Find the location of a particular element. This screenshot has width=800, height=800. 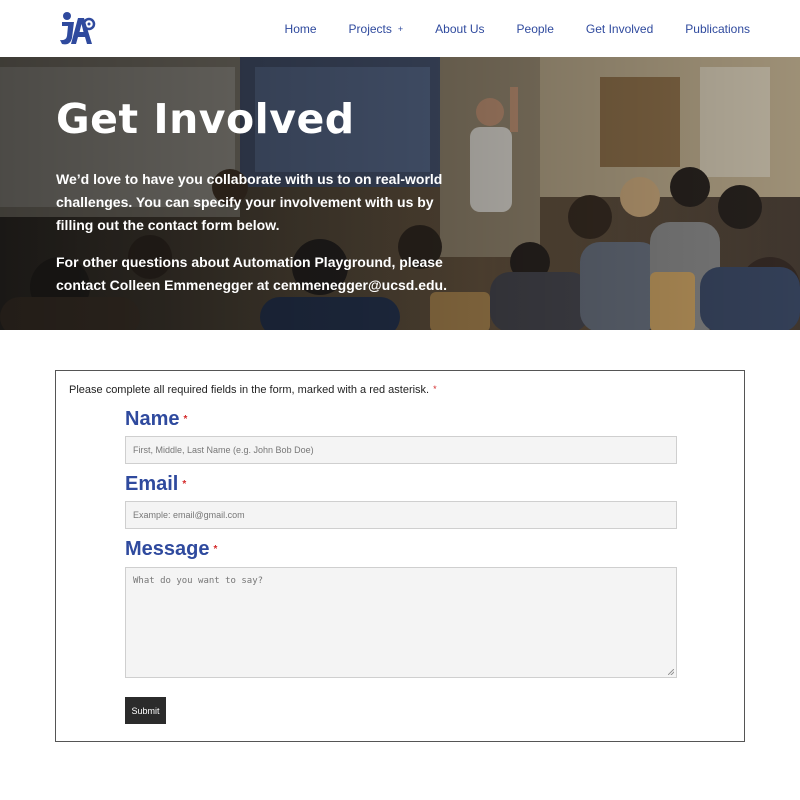

email-label: Email * is located at coordinates (155, 484).